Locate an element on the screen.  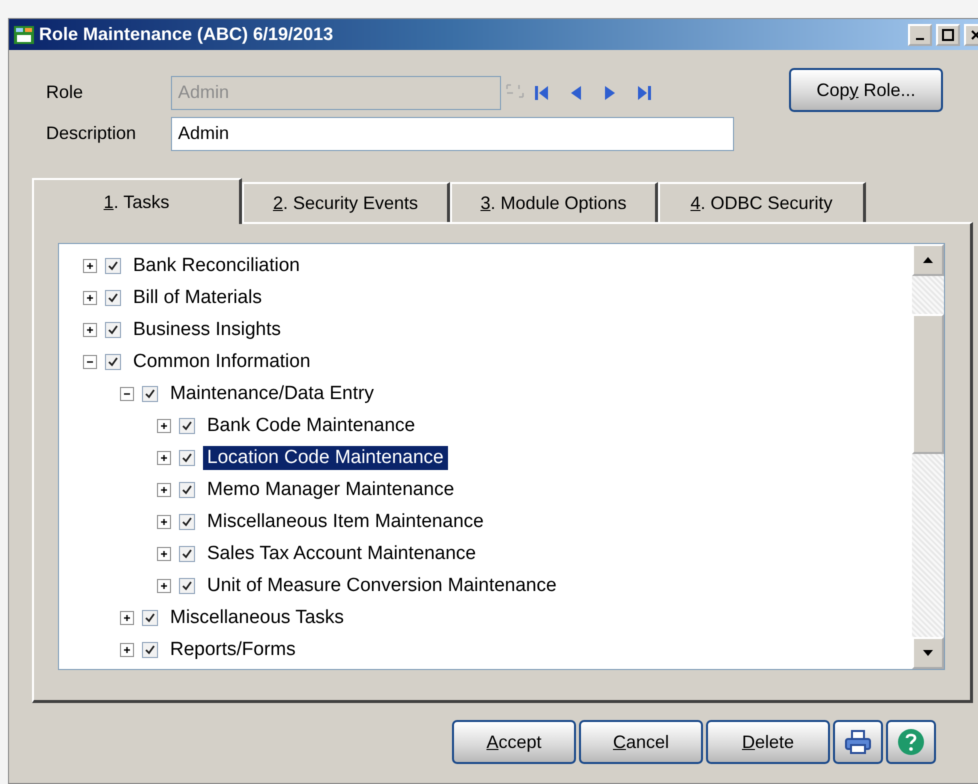
tree-item: Miscellaneous Tasks is located at coordinates (257, 618).